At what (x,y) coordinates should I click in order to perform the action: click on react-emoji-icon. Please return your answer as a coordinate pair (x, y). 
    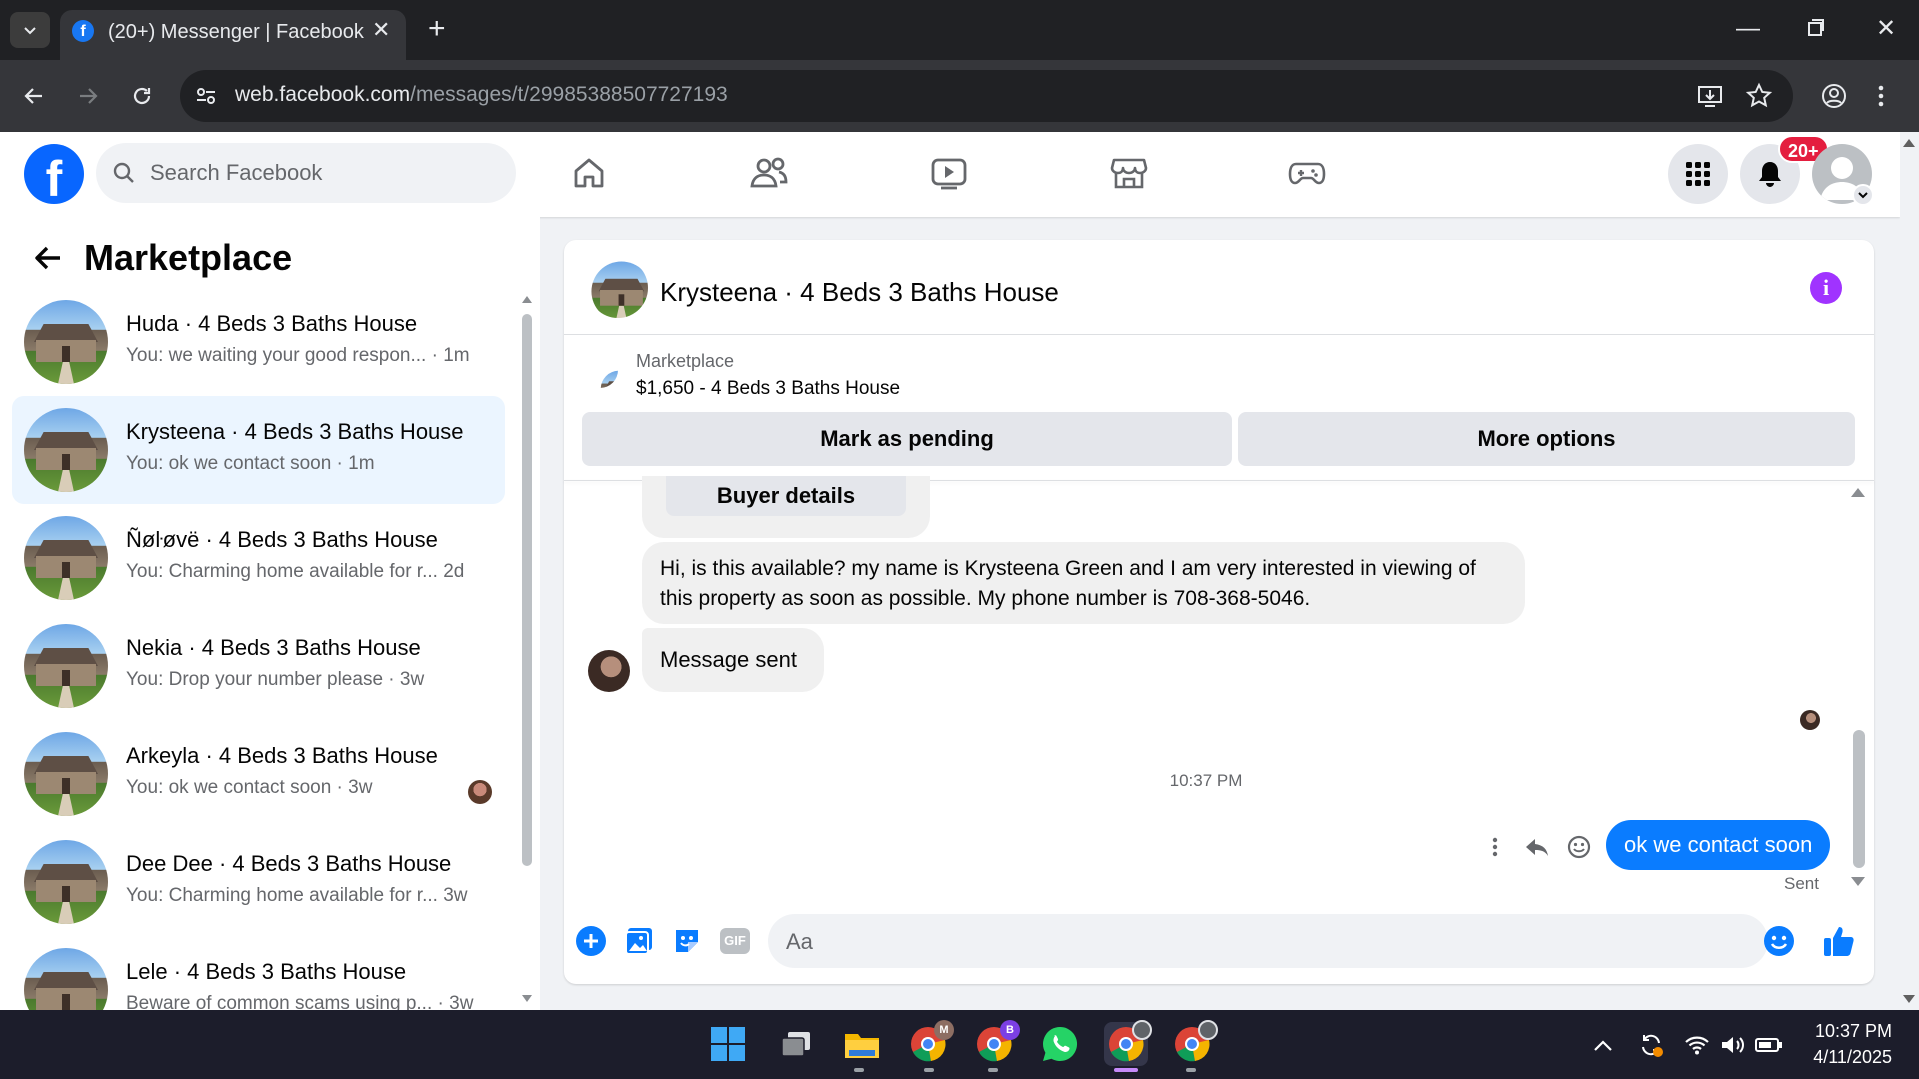
    Looking at the image, I should click on (1579, 847).